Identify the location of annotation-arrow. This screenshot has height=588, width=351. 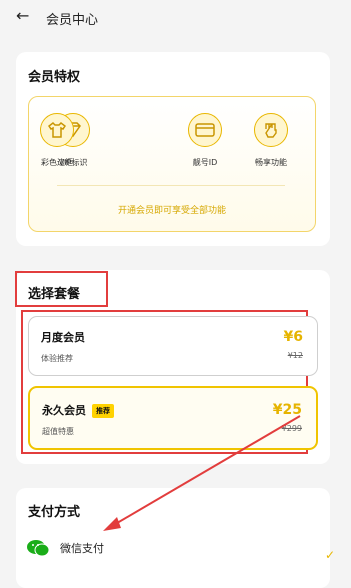
(202, 473).